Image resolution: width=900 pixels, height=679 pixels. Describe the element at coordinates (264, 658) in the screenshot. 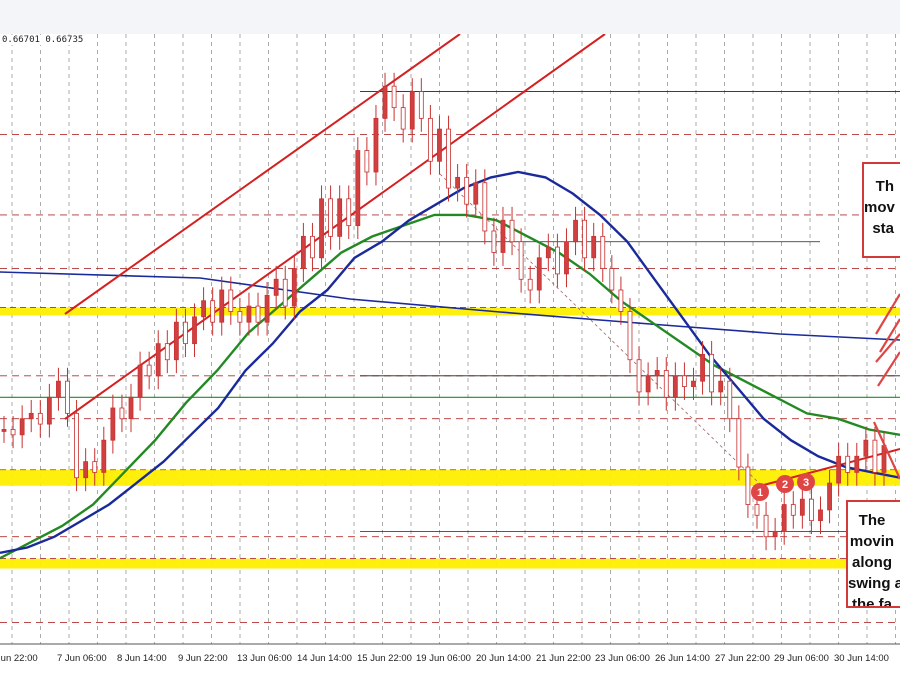

I see `x-tick-label: 13 Jun 06:00` at that location.